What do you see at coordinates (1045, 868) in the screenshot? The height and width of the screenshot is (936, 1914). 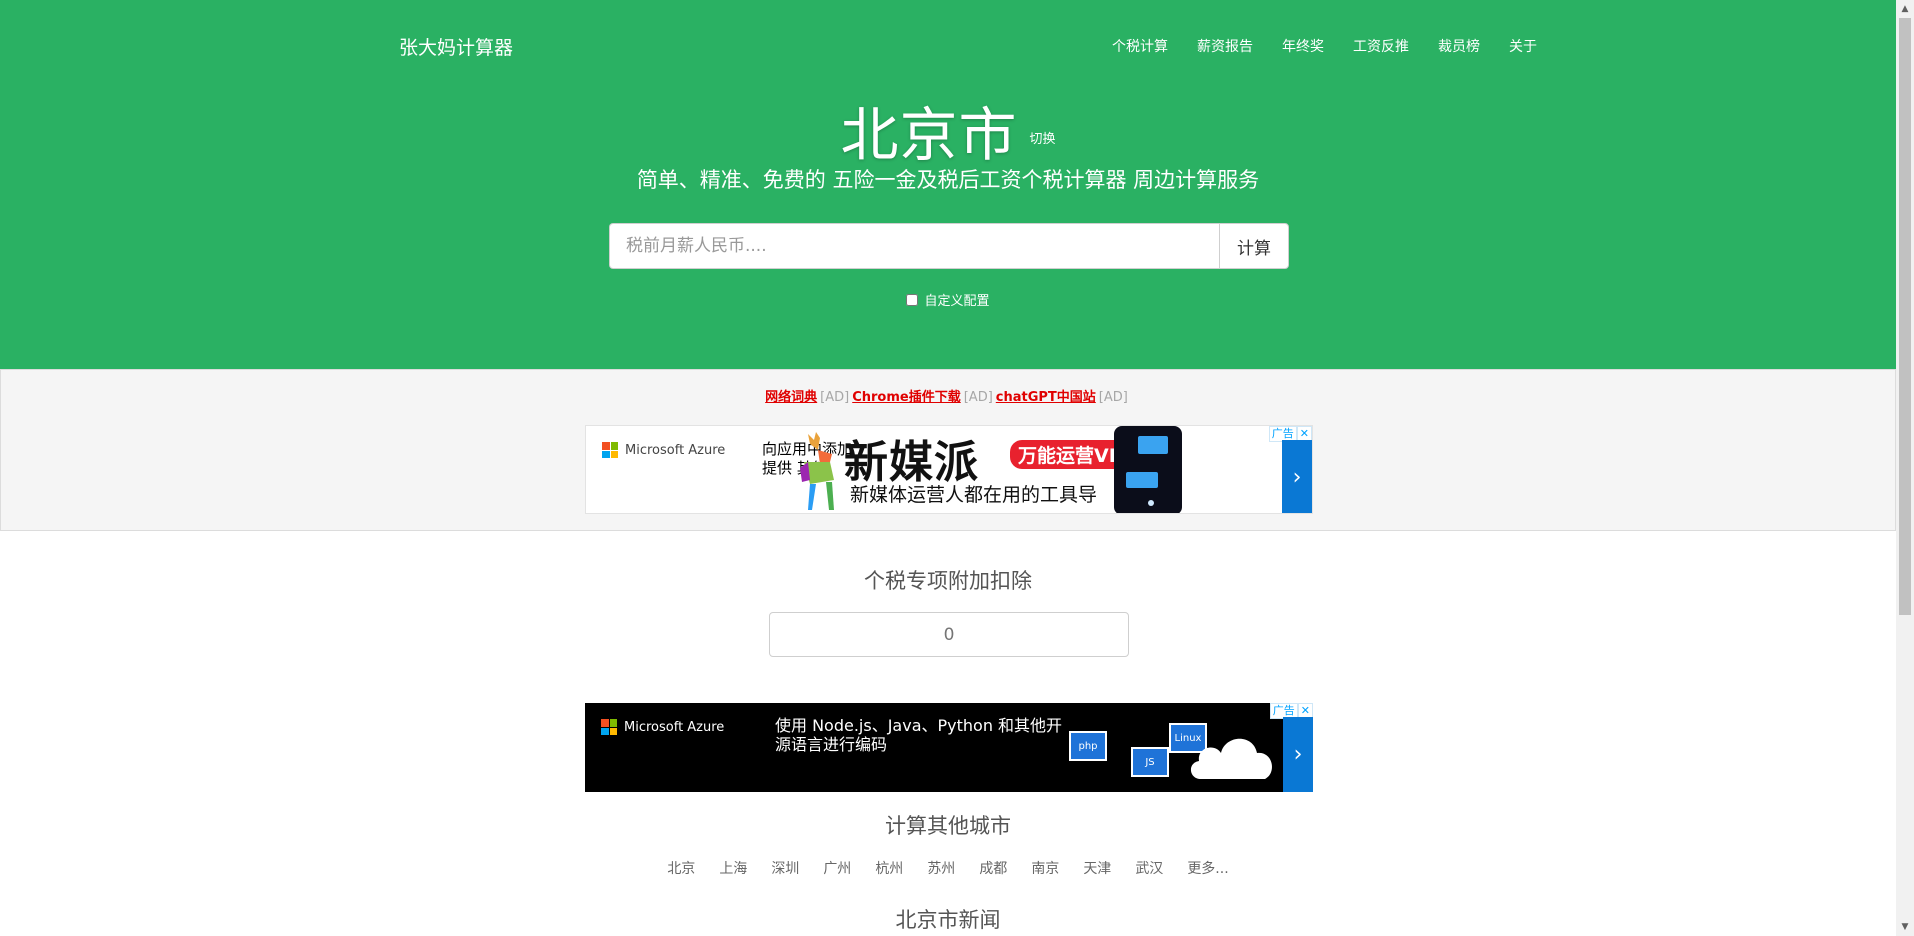 I see `city-link-nanjing: 南京` at bounding box center [1045, 868].